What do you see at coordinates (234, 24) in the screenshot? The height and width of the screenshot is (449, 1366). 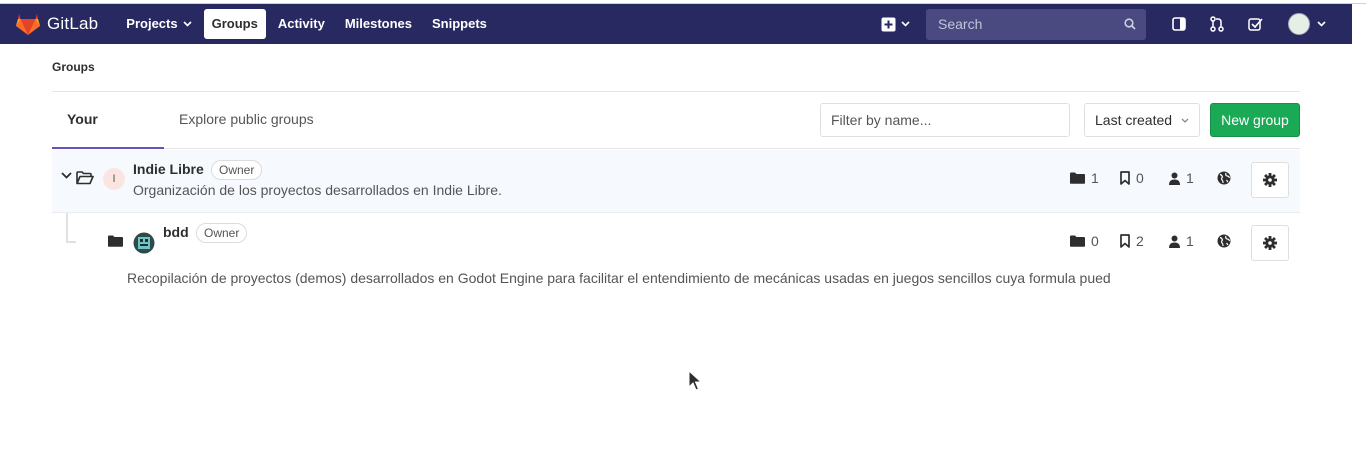 I see `nav-groups: Groups` at bounding box center [234, 24].